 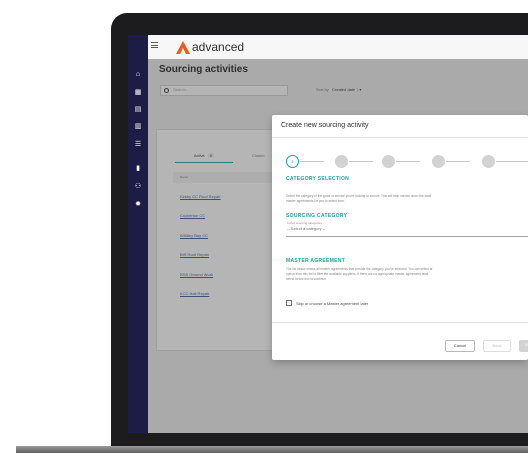 I want to click on dashboard-icon: ▦, so click(x=138, y=93).